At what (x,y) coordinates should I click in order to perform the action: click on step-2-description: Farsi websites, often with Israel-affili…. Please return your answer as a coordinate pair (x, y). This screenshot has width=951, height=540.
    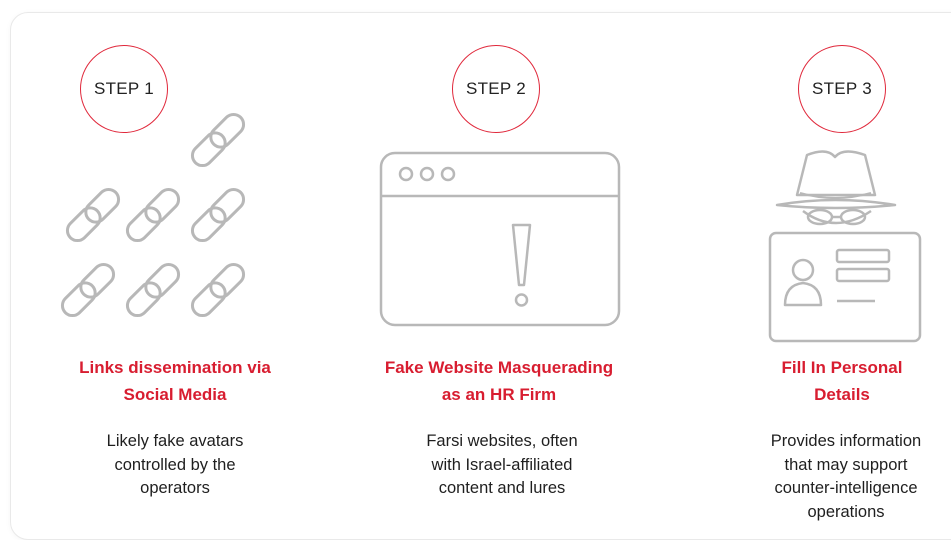
    Looking at the image, I should click on (502, 465).